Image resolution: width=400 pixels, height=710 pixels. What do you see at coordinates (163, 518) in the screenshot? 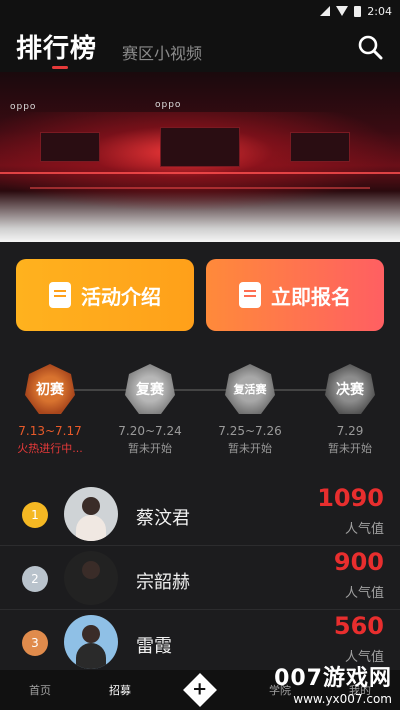
I see `contestant-name: 蔡汶君` at bounding box center [163, 518].